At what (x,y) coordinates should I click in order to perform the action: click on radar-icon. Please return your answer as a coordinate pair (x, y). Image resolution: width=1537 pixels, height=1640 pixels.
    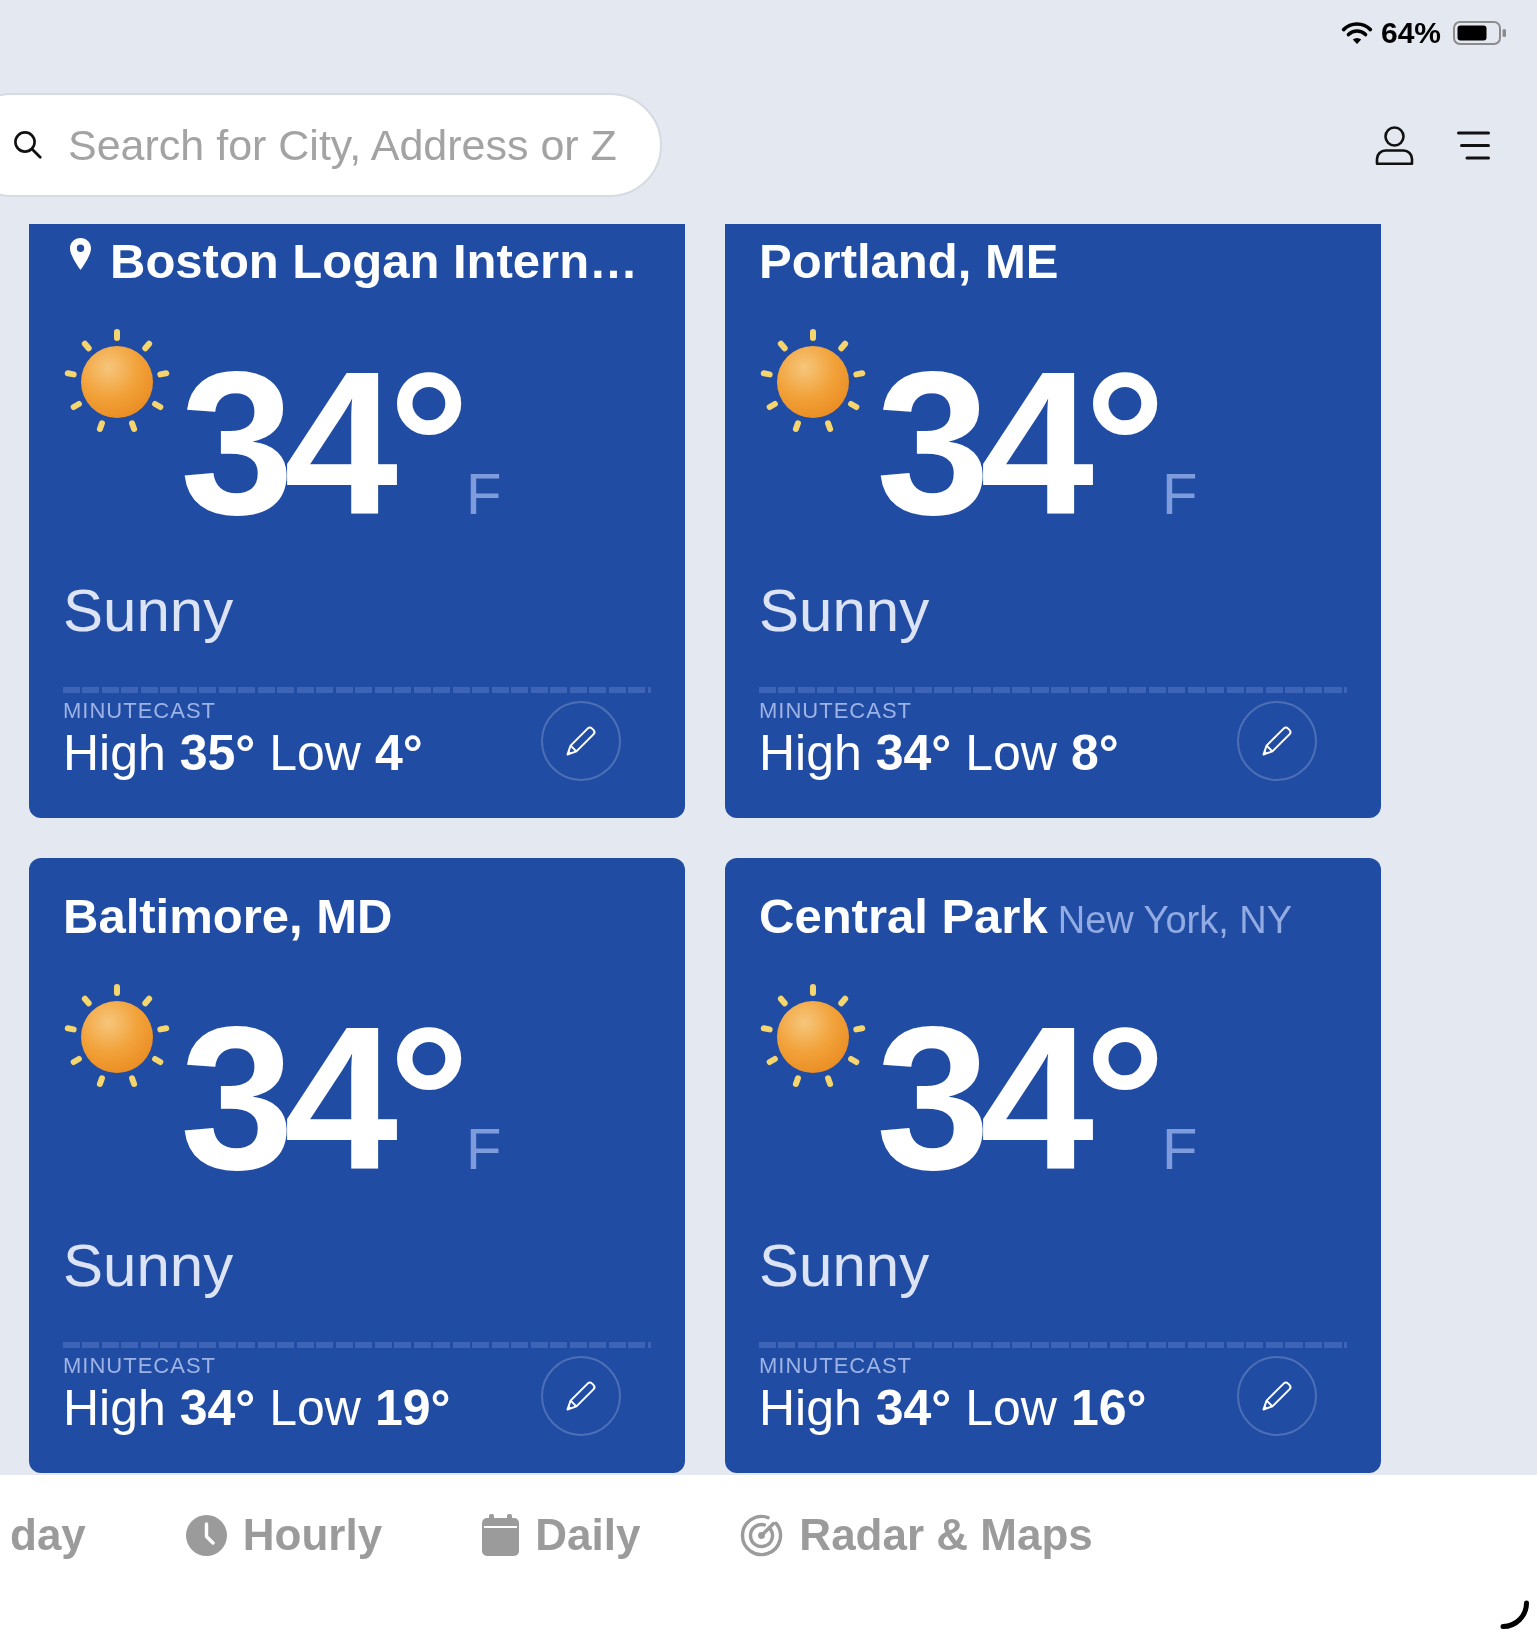
    Looking at the image, I should click on (762, 1535).